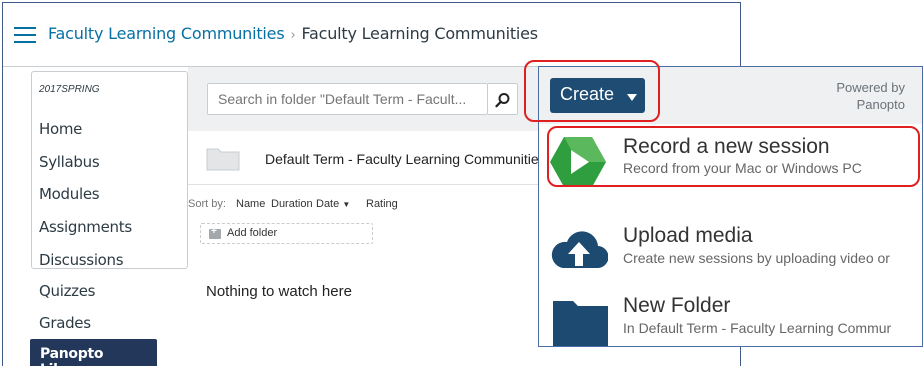 The width and height of the screenshot is (923, 366). Describe the element at coordinates (730, 95) in the screenshot. I see `popup-header: Create Powered by Panopto` at that location.